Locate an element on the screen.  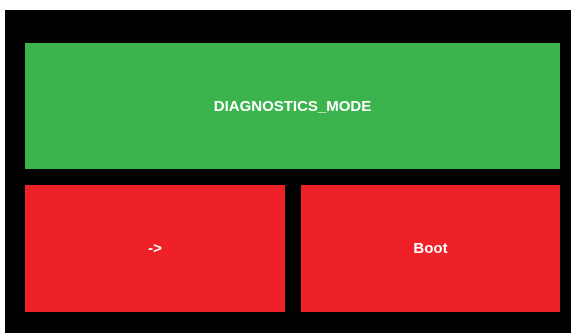
arrow-next-label: -> is located at coordinates (155, 248).